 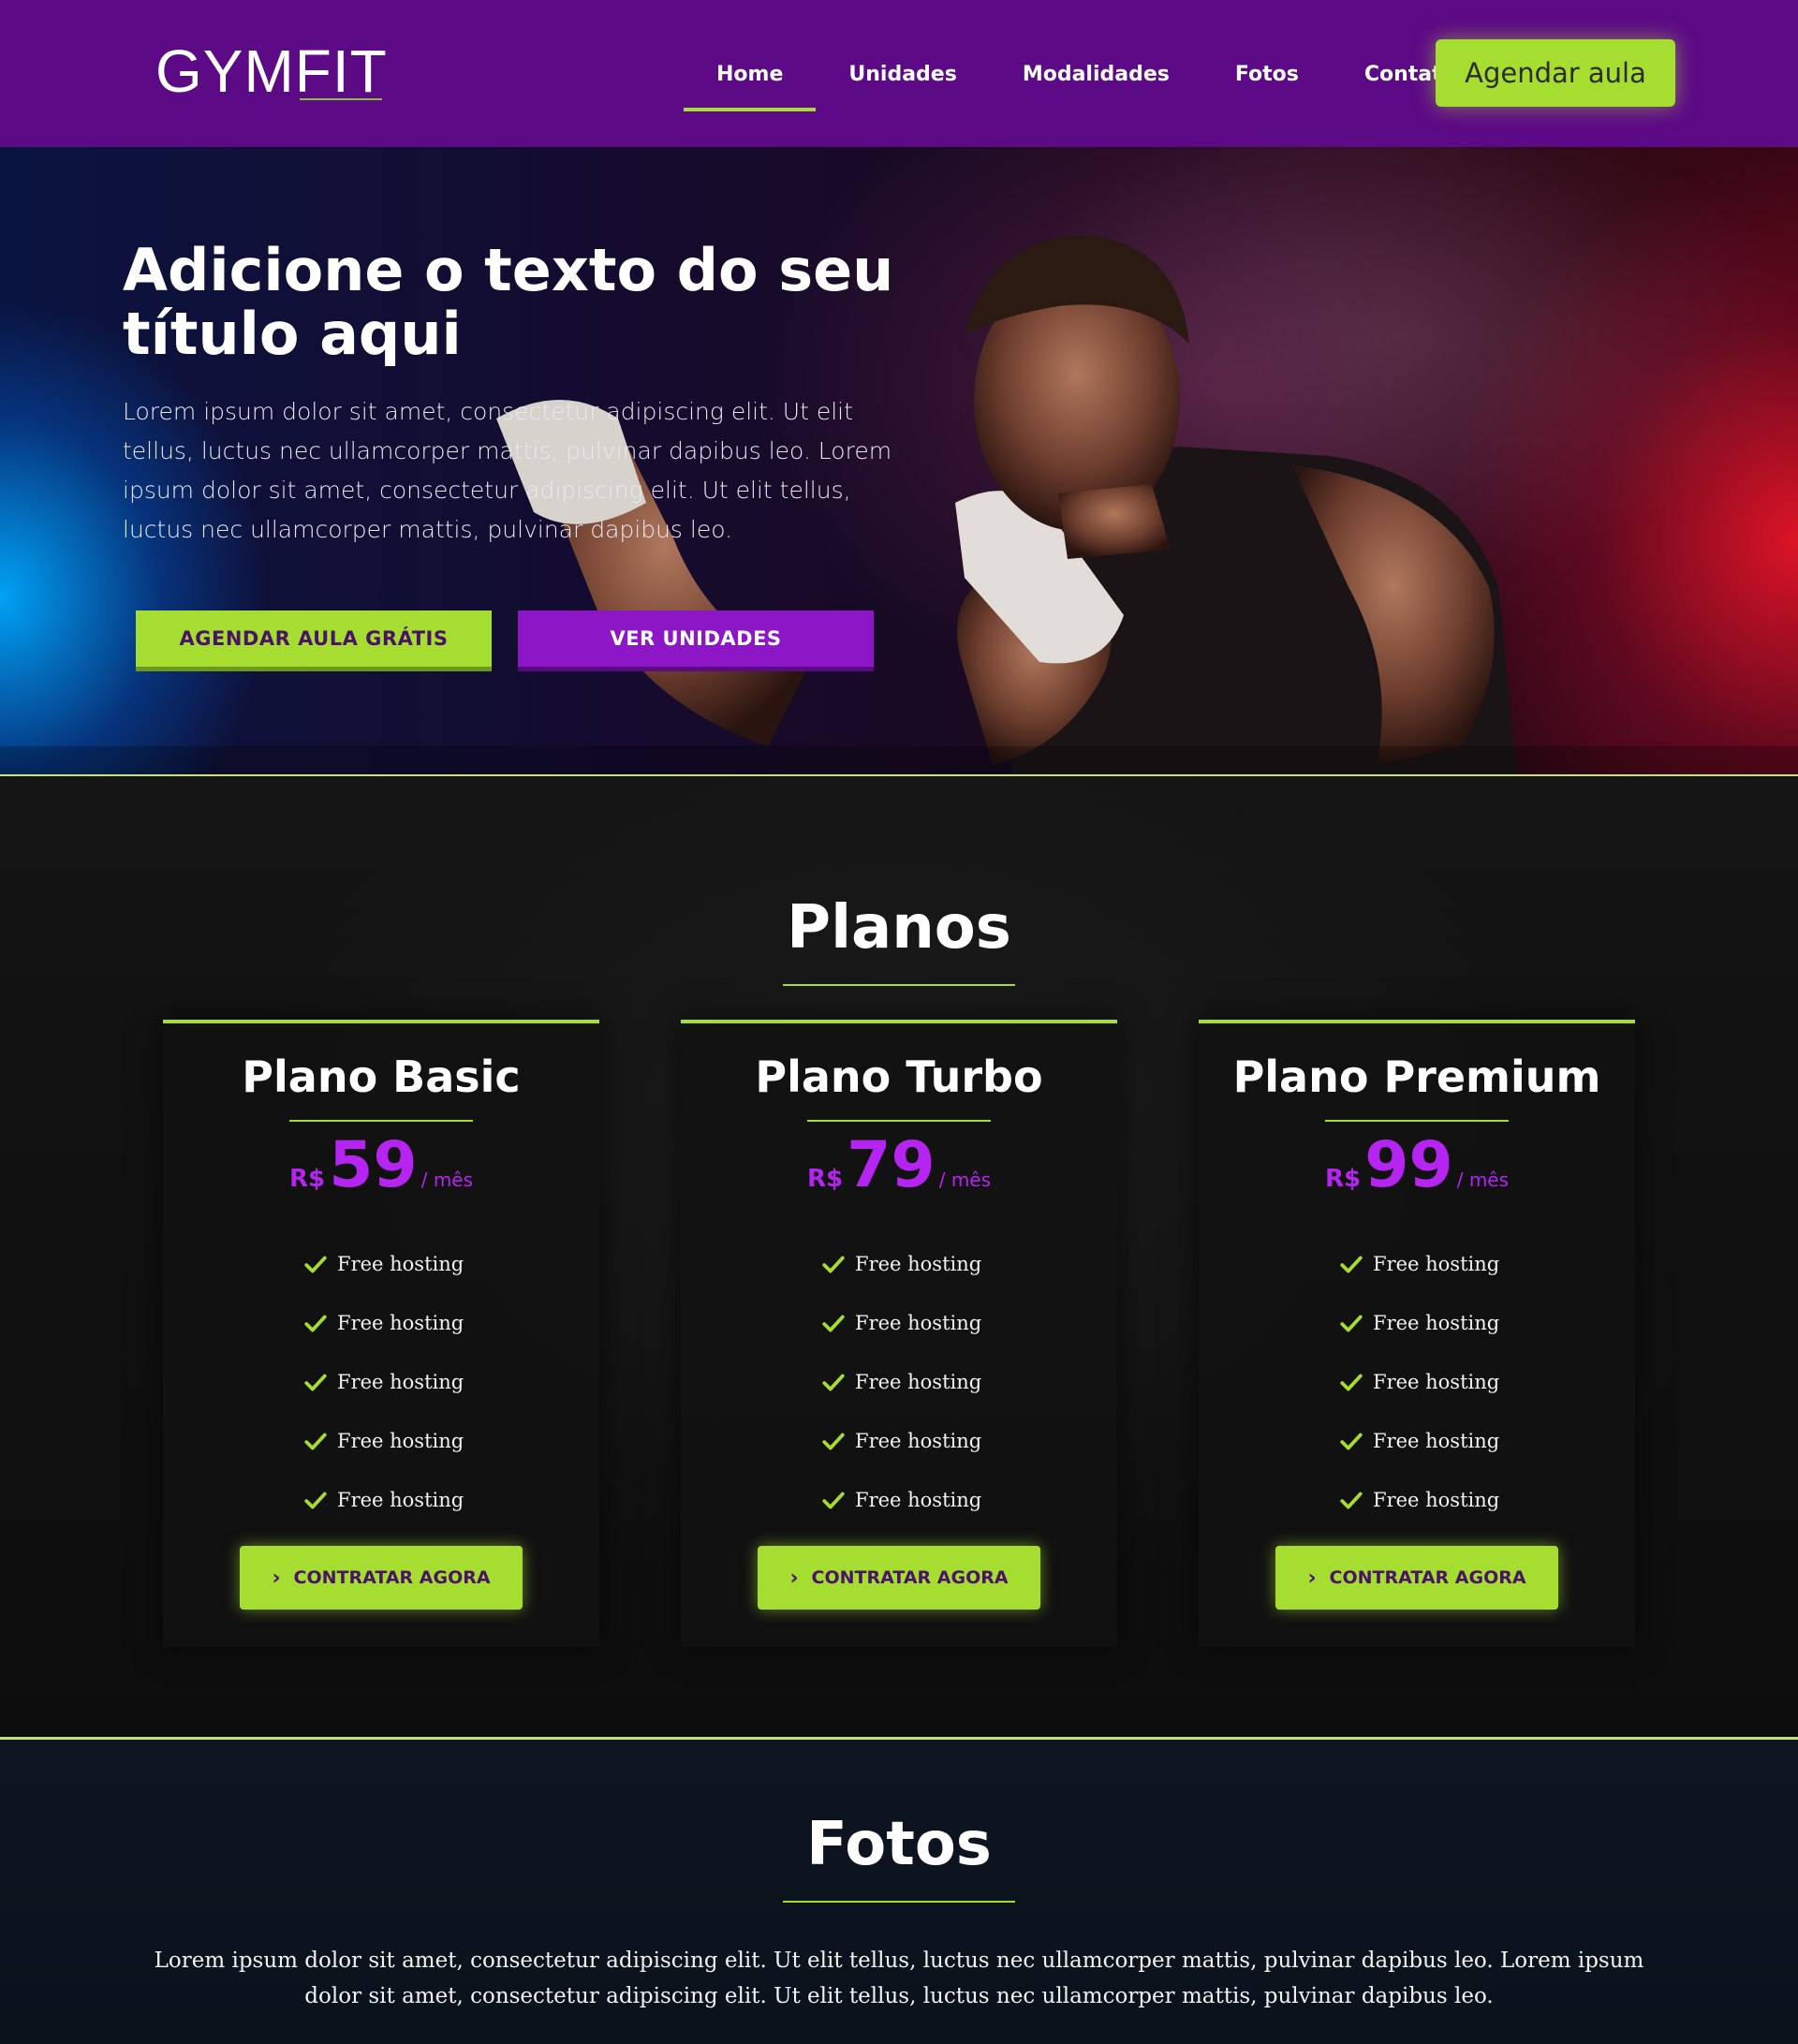 What do you see at coordinates (1267, 75) in the screenshot?
I see `nav-item-fotos: Fotos` at bounding box center [1267, 75].